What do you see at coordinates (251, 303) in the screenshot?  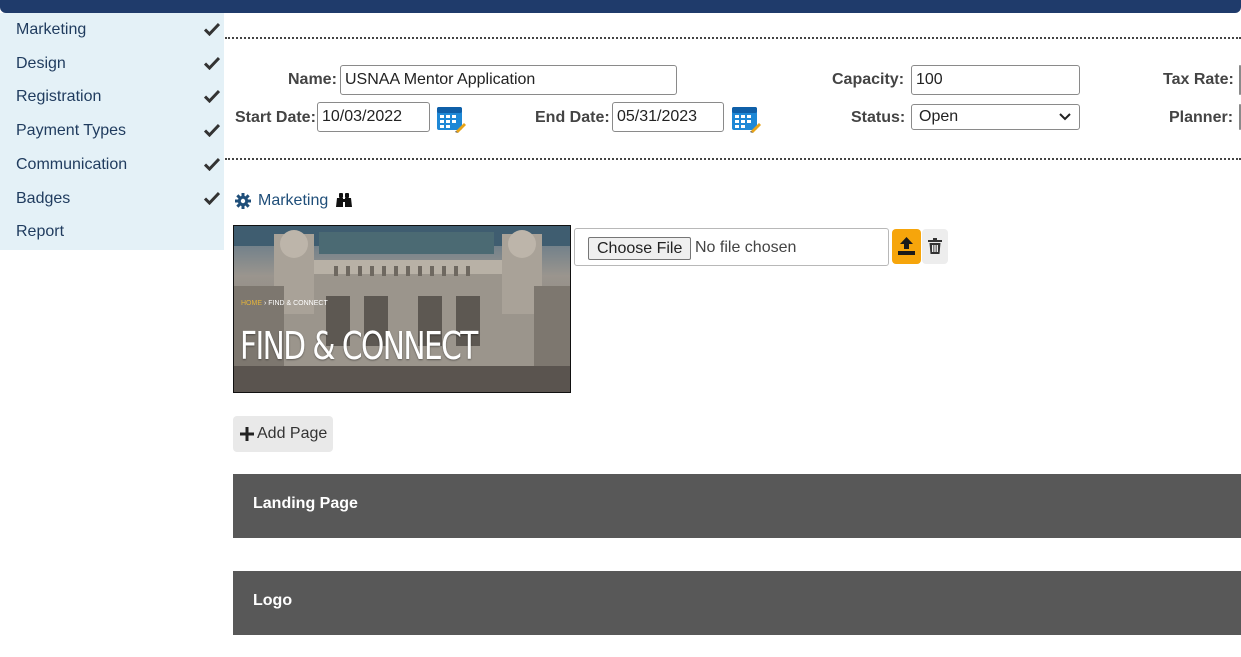 I see `breadcrumb-home: HOME` at bounding box center [251, 303].